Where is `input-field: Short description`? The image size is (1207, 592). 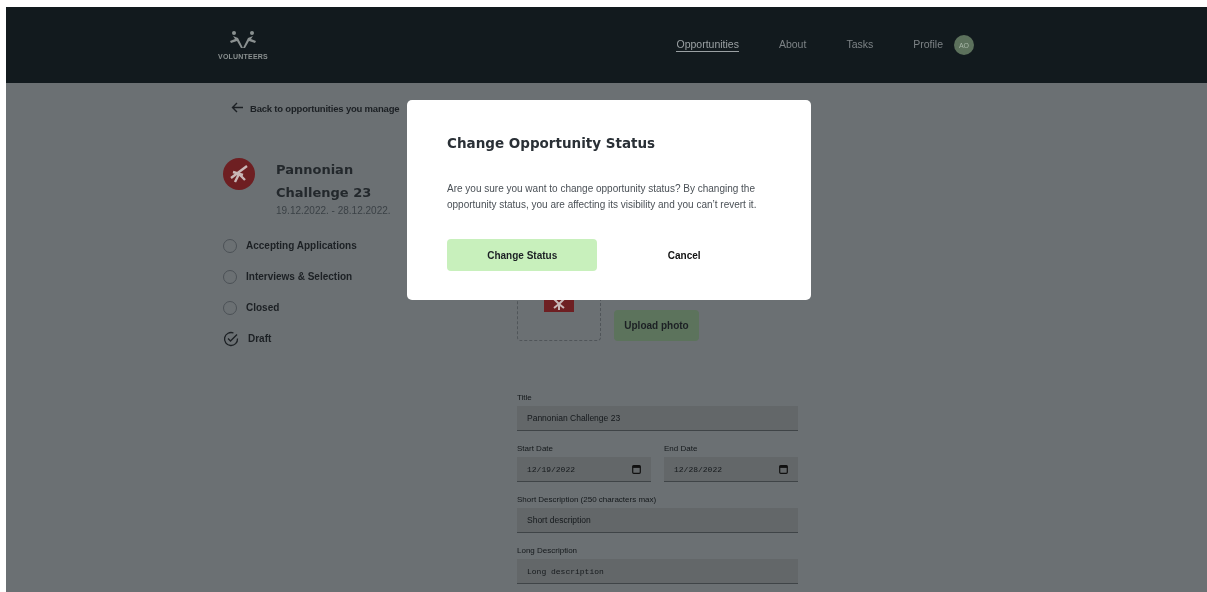 input-field: Short description is located at coordinates (657, 520).